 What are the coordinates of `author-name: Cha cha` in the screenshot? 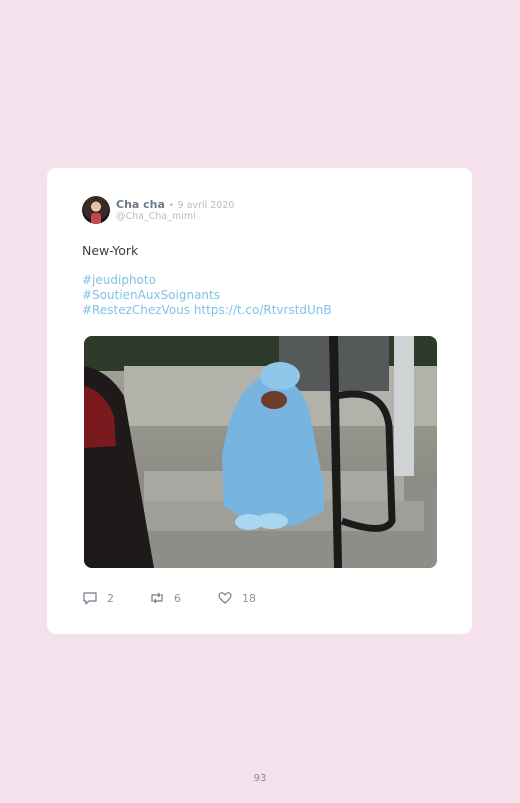 It's located at (140, 204).